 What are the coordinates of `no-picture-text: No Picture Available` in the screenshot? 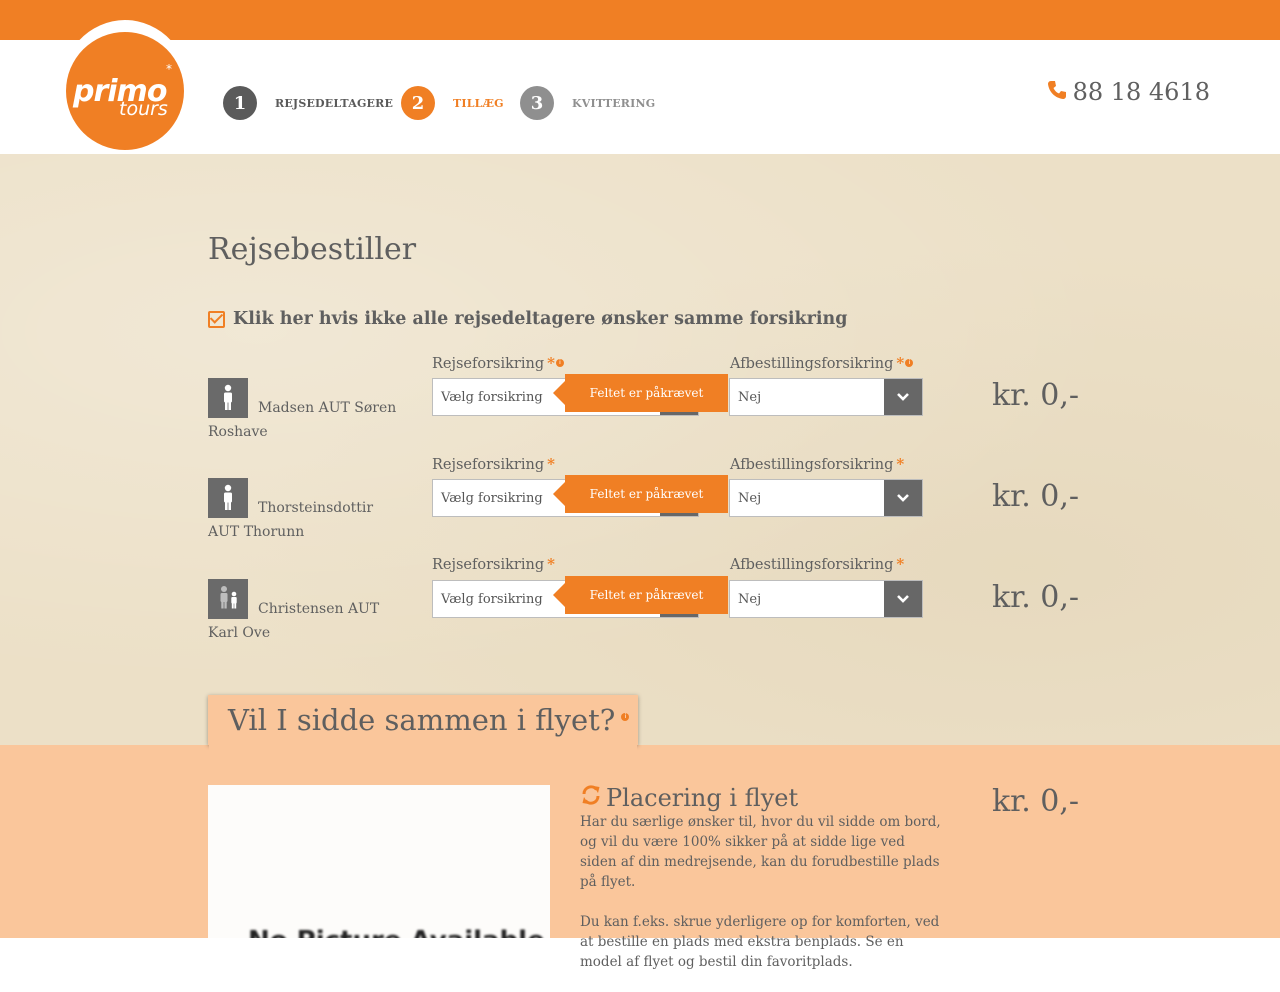 It's located at (396, 932).